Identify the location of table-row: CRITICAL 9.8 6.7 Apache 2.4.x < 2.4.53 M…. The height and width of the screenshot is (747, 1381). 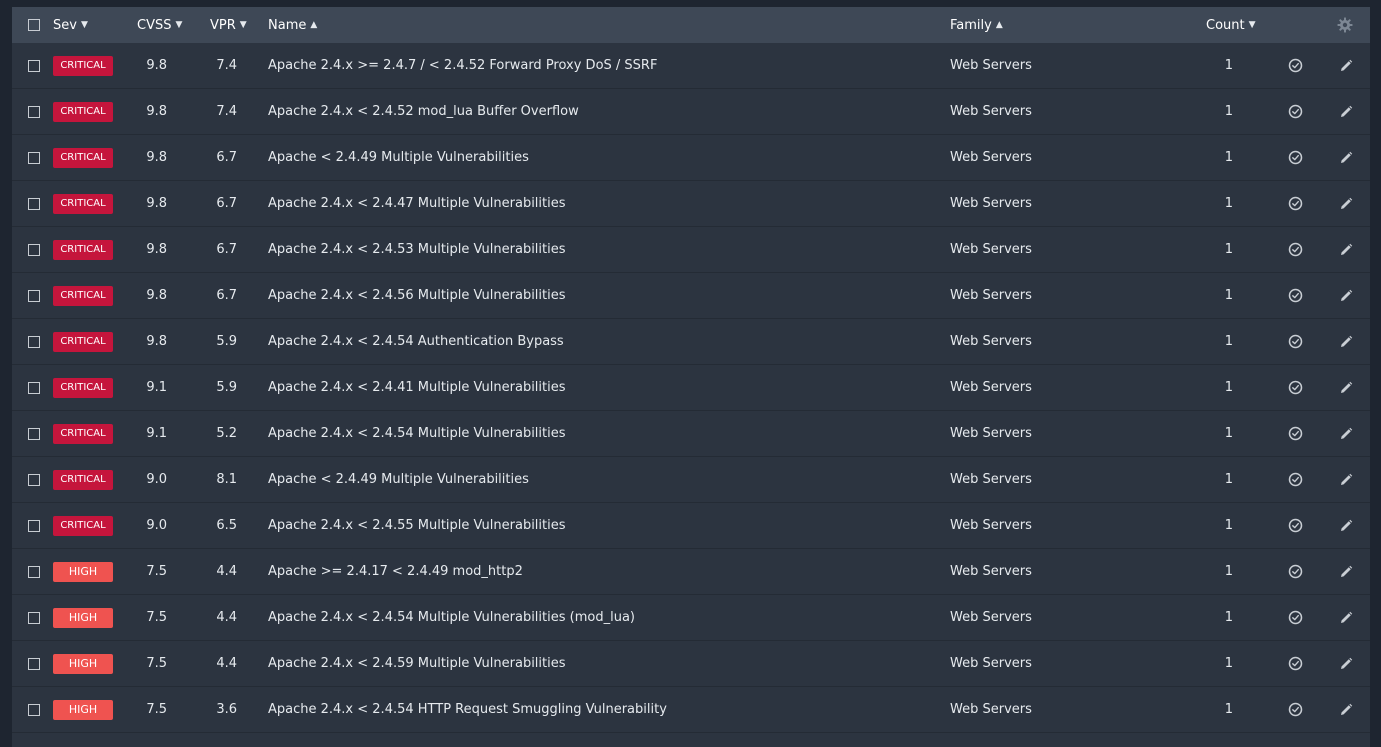
(691, 250).